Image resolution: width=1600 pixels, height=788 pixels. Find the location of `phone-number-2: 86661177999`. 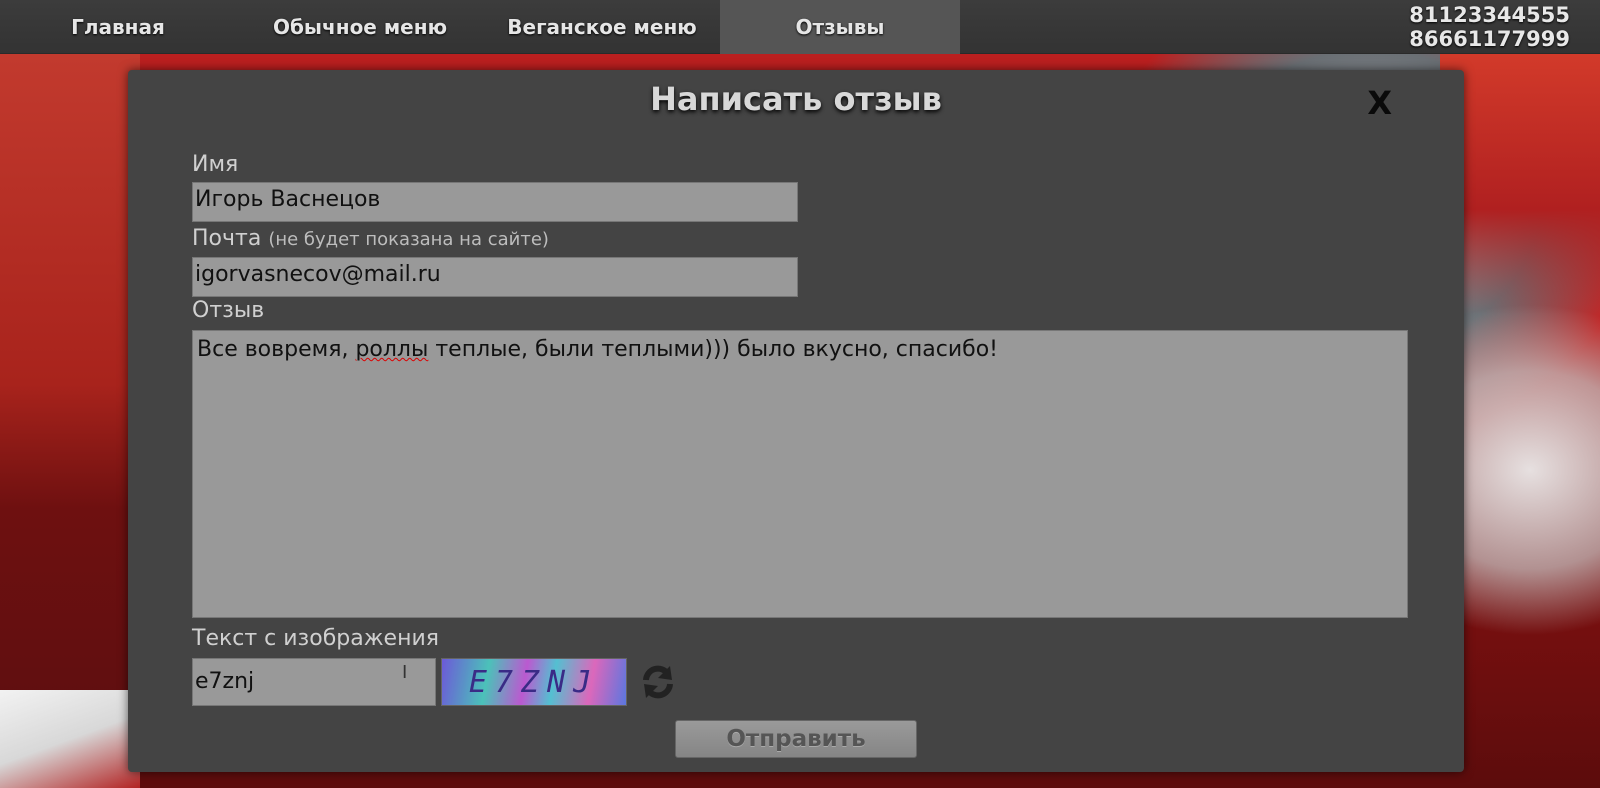

phone-number-2: 86661177999 is located at coordinates (1489, 39).